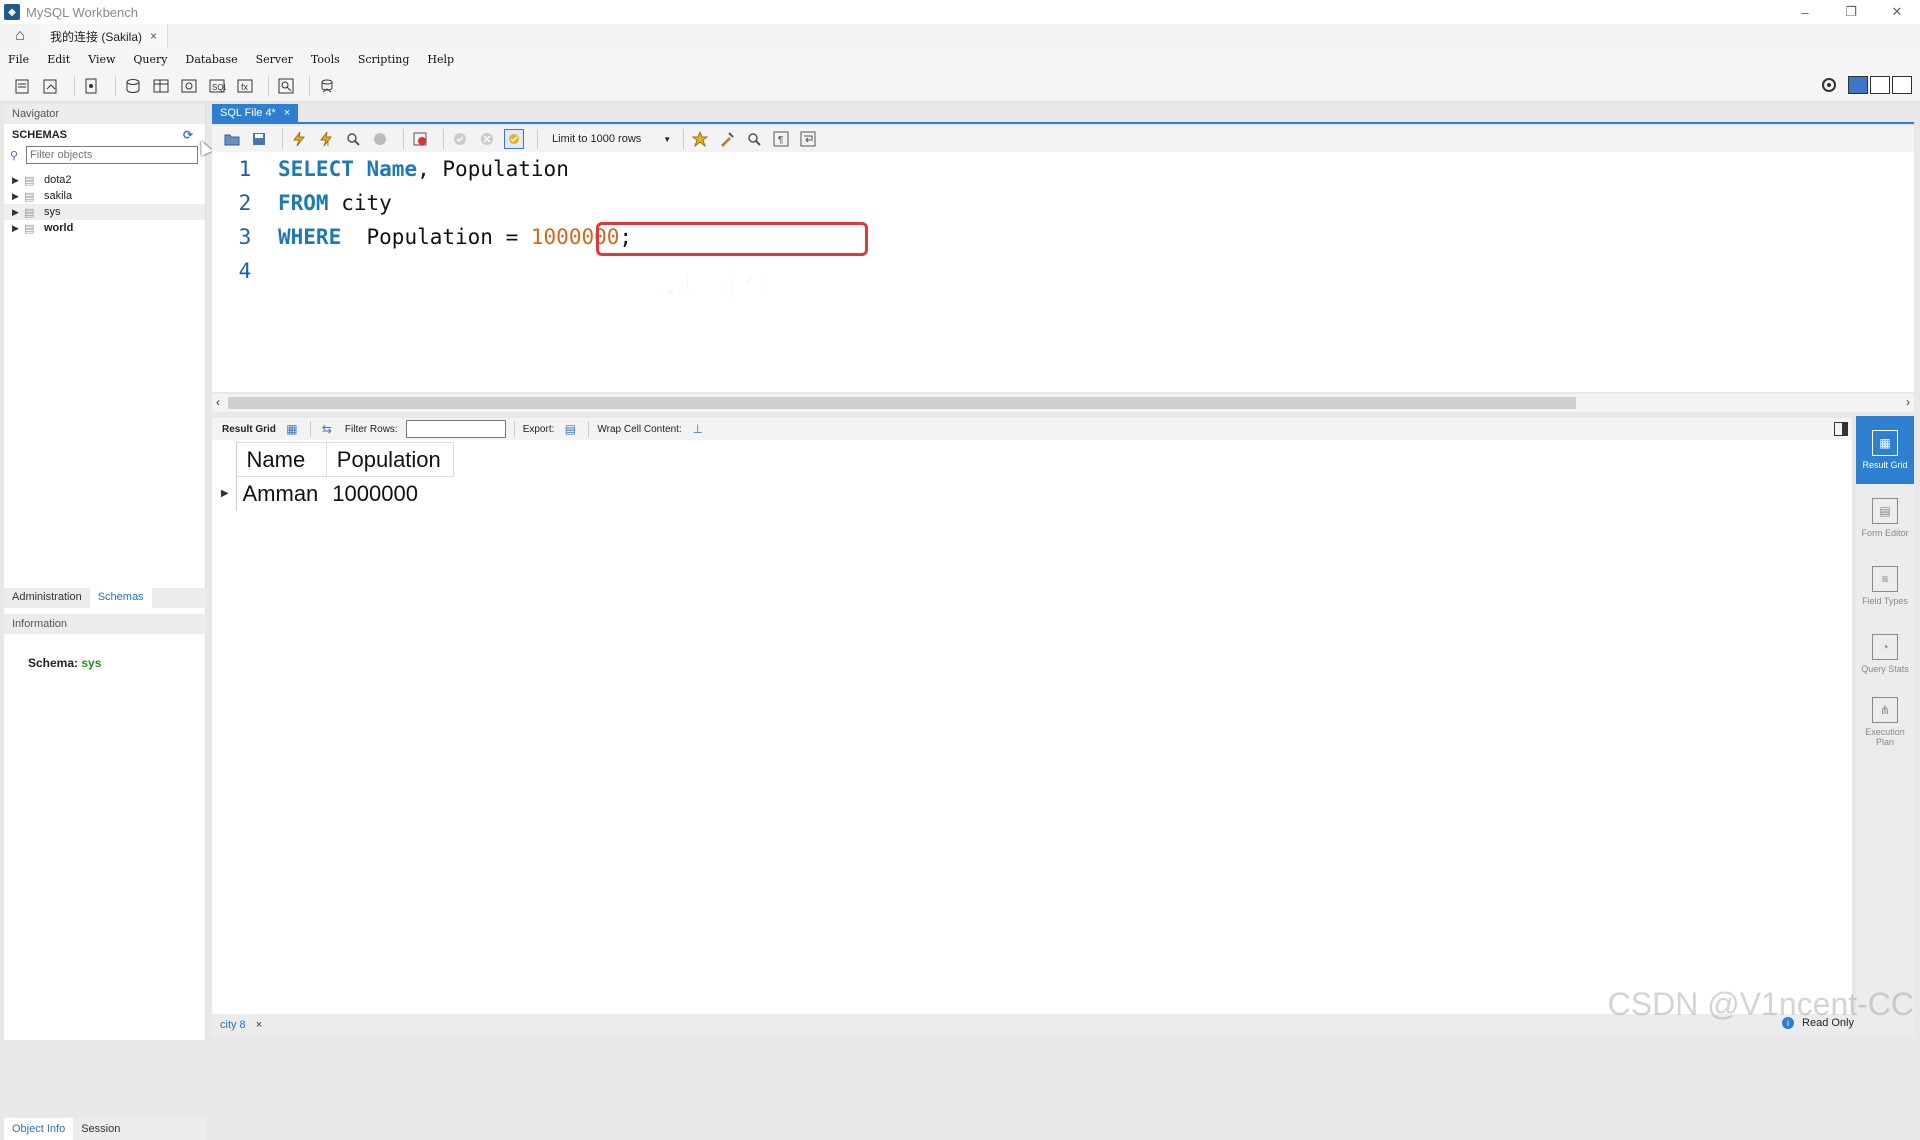  What do you see at coordinates (47, 598) in the screenshot?
I see `tab-administration: Administration` at bounding box center [47, 598].